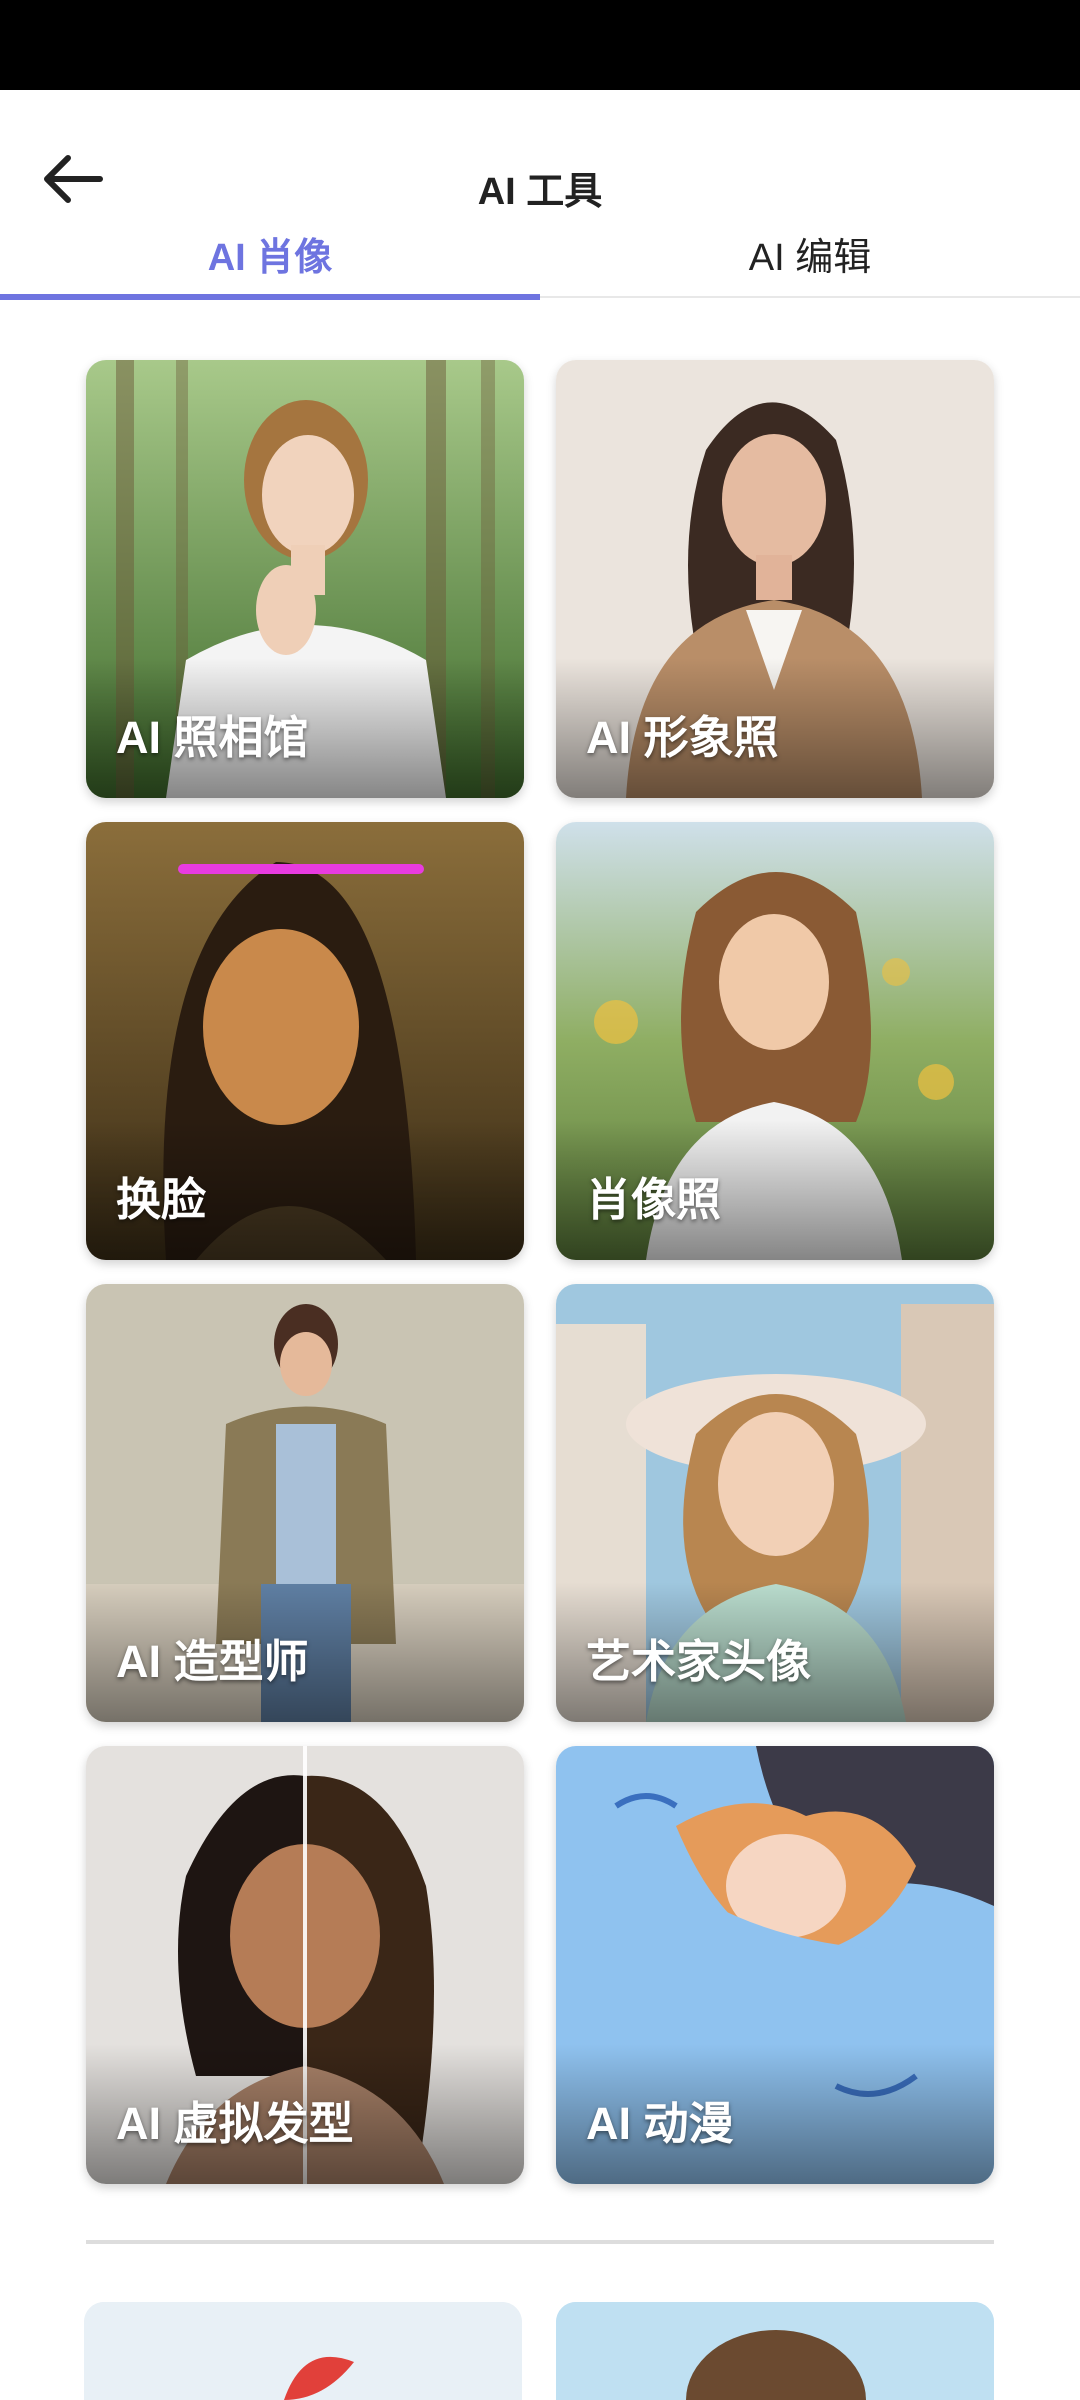  What do you see at coordinates (305, 1965) in the screenshot?
I see `card-ai-virtual-hairstyle: AI 虚拟发型` at bounding box center [305, 1965].